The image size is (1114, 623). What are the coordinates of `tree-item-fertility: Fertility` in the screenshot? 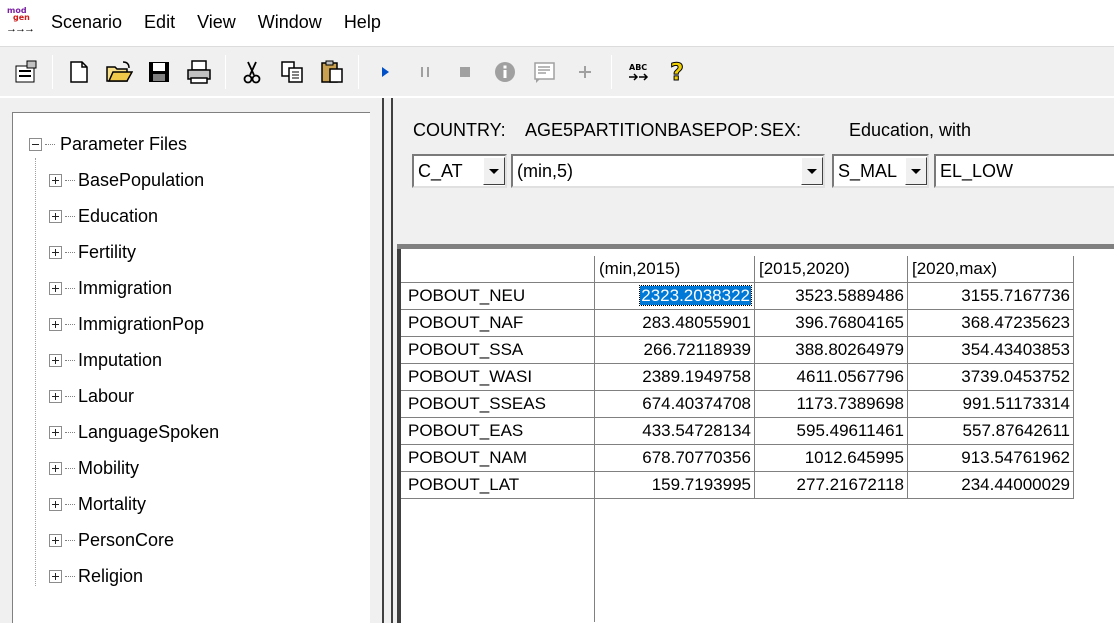 It's located at (92, 252).